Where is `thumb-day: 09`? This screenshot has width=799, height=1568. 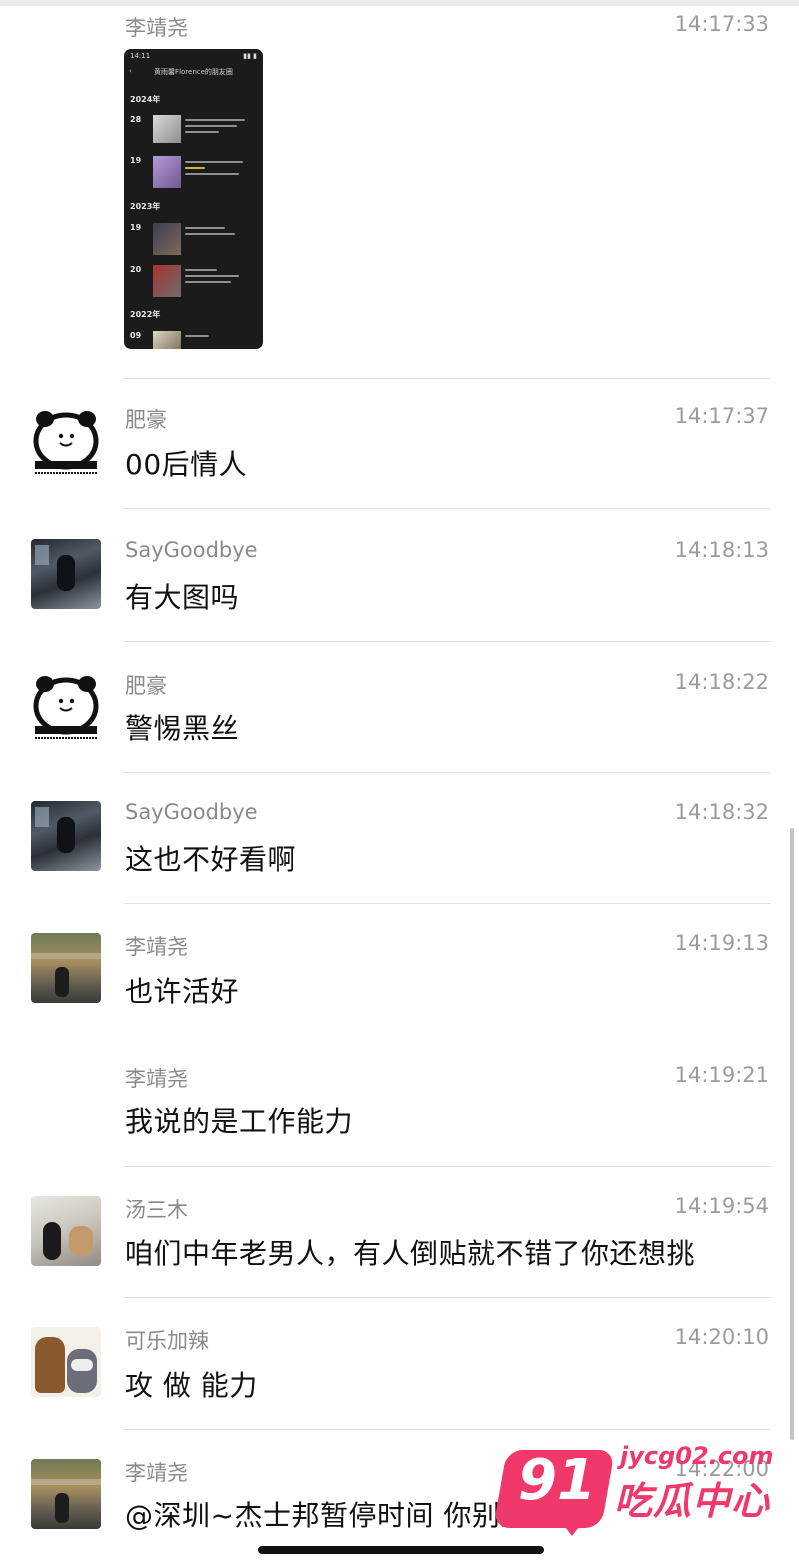 thumb-day: 09 is located at coordinates (136, 335).